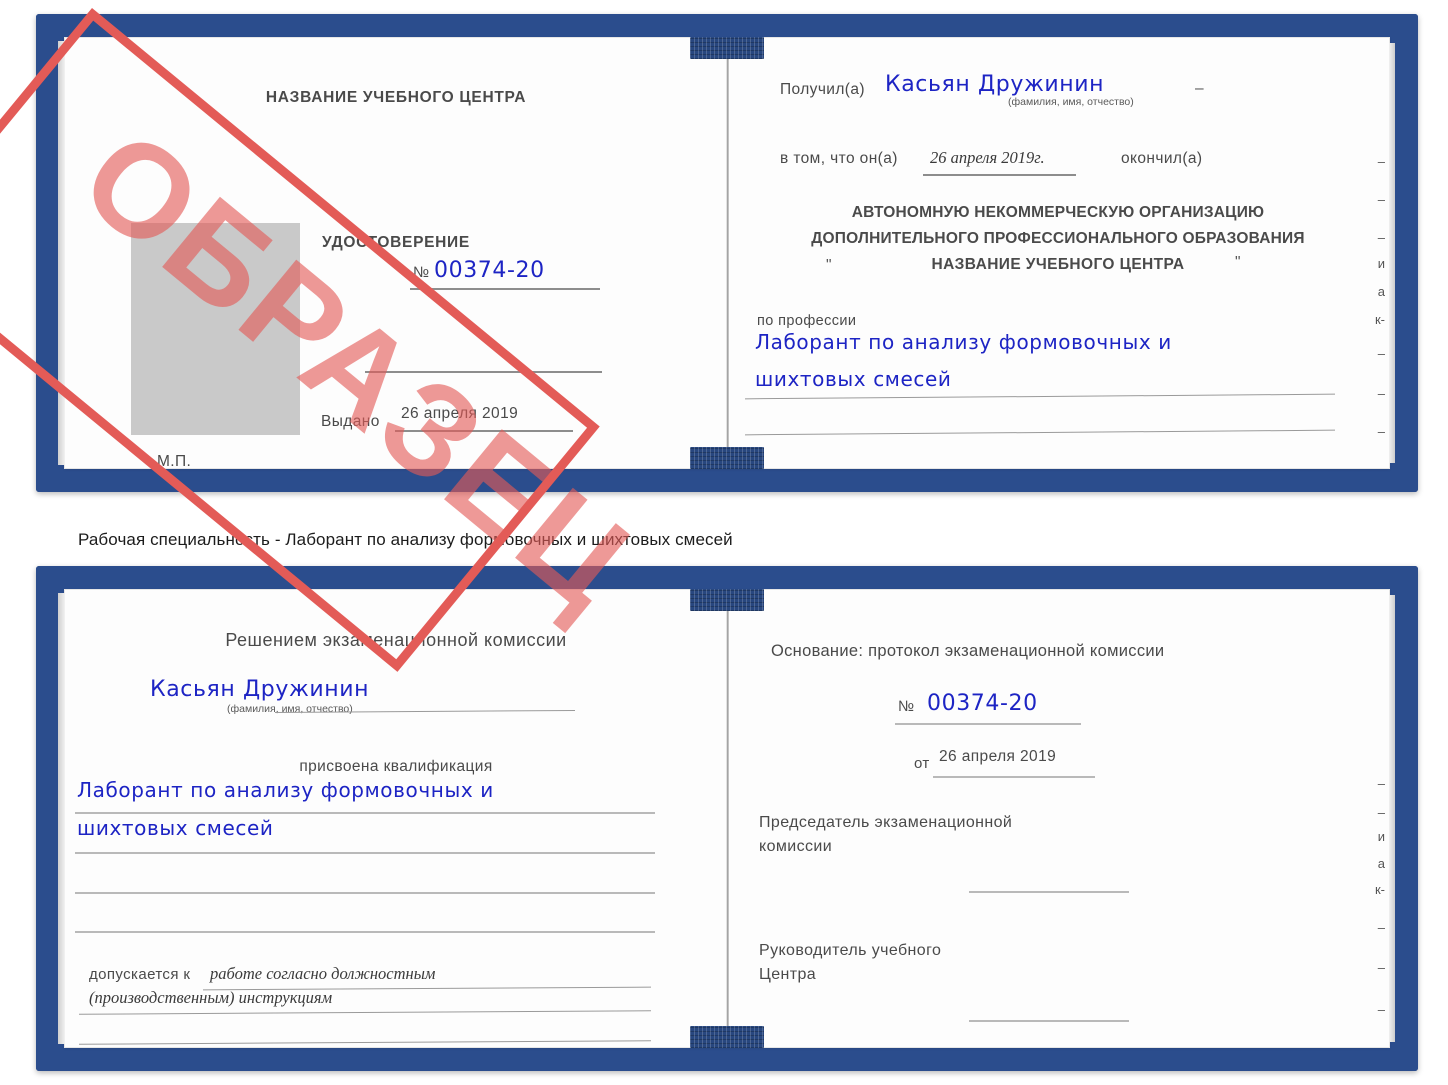 The width and height of the screenshot is (1448, 1085). What do you see at coordinates (839, 158) in the screenshot?
I see `that-he-label: в том, что он(а)` at bounding box center [839, 158].